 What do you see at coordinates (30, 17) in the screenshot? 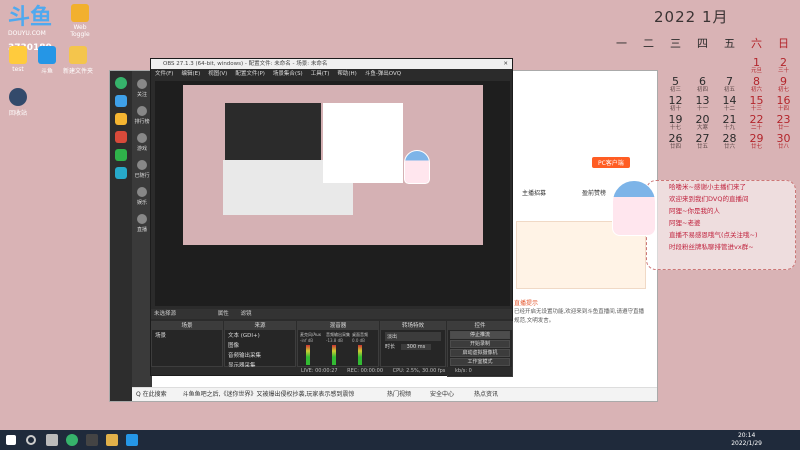
I see `douyu-logo-text: 斗鱼` at bounding box center [30, 17].